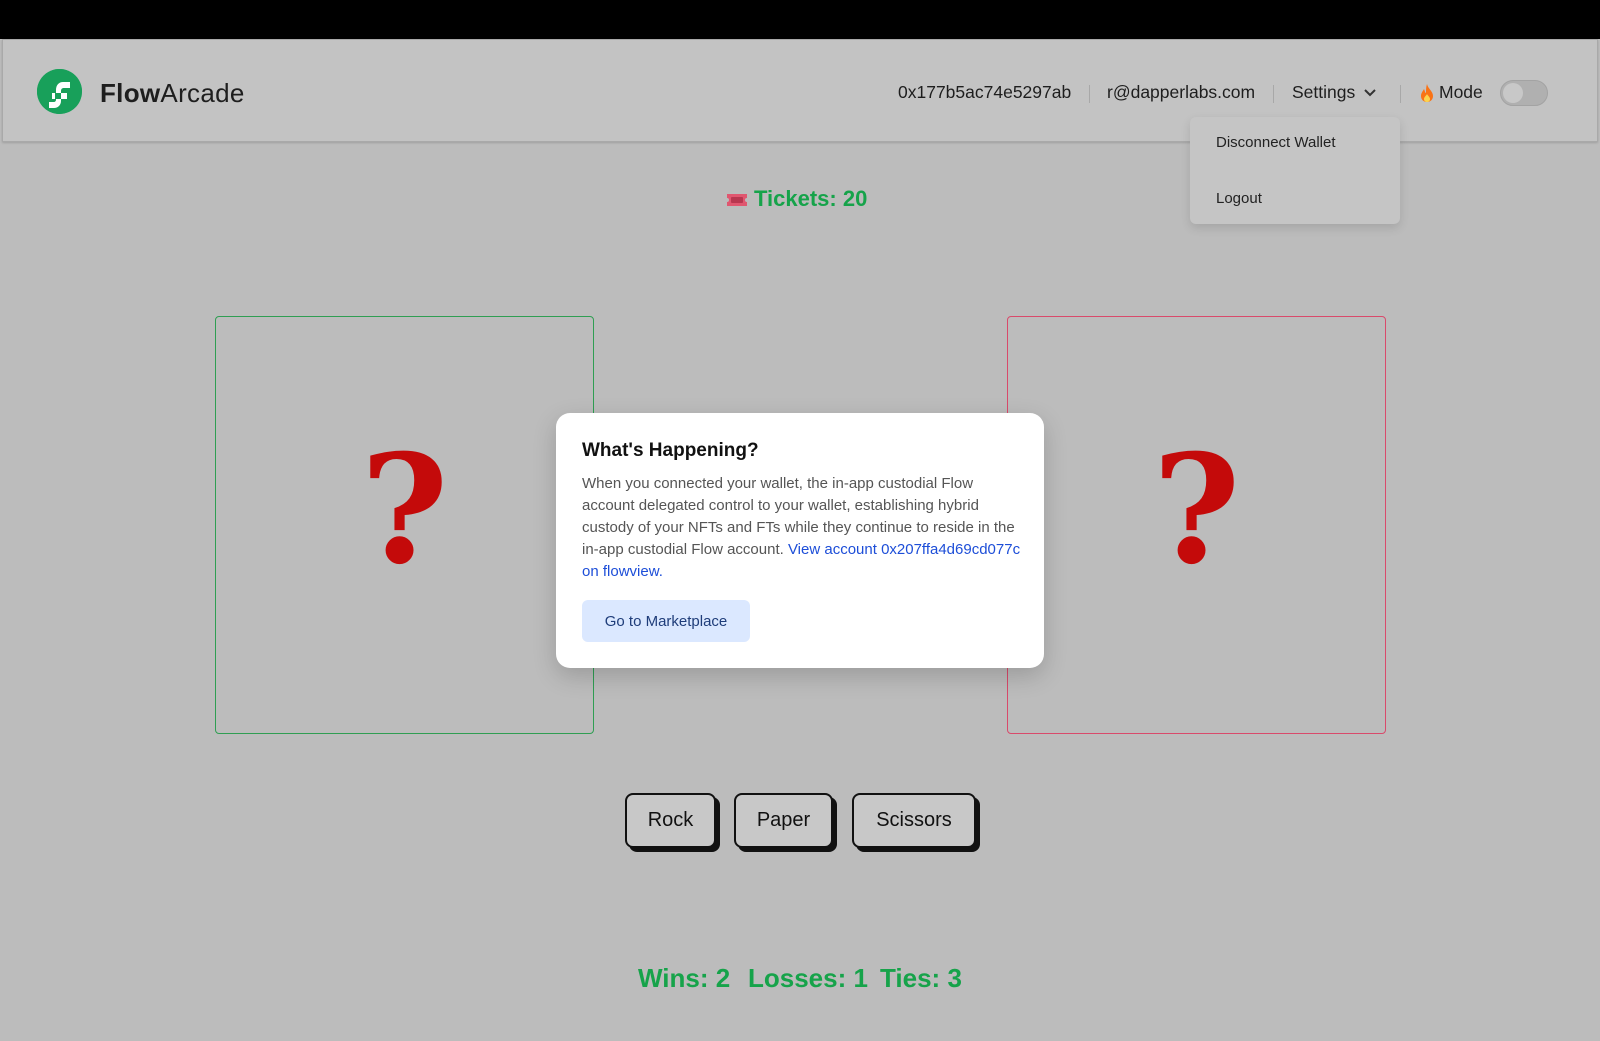 The image size is (1600, 1041). What do you see at coordinates (404, 510) in the screenshot?
I see `player-question-mark: ?` at bounding box center [404, 510].